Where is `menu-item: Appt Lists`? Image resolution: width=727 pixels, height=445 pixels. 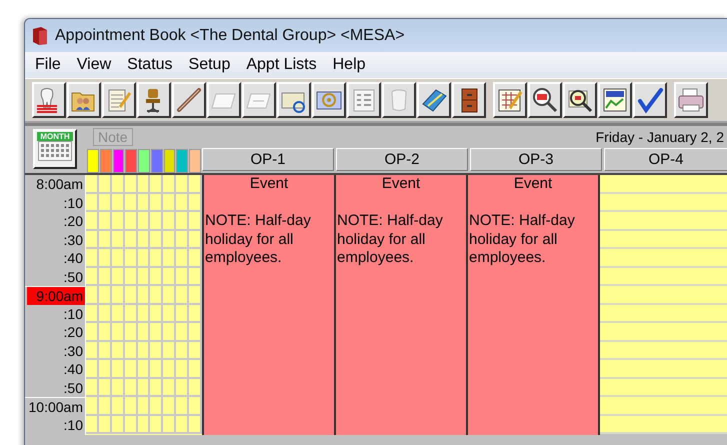 menu-item: Appt Lists is located at coordinates (281, 65).